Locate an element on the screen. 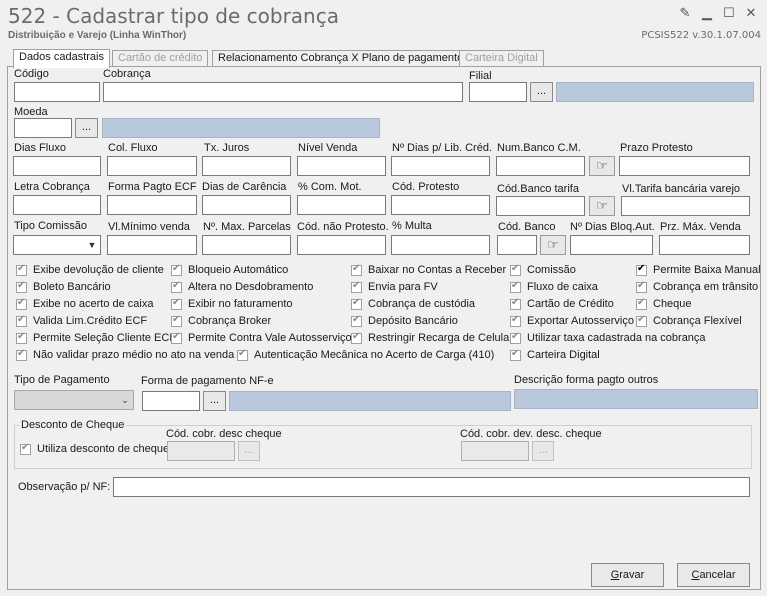  chk-cobranca-transito: Cobrança em trânsito is located at coordinates (697, 286).